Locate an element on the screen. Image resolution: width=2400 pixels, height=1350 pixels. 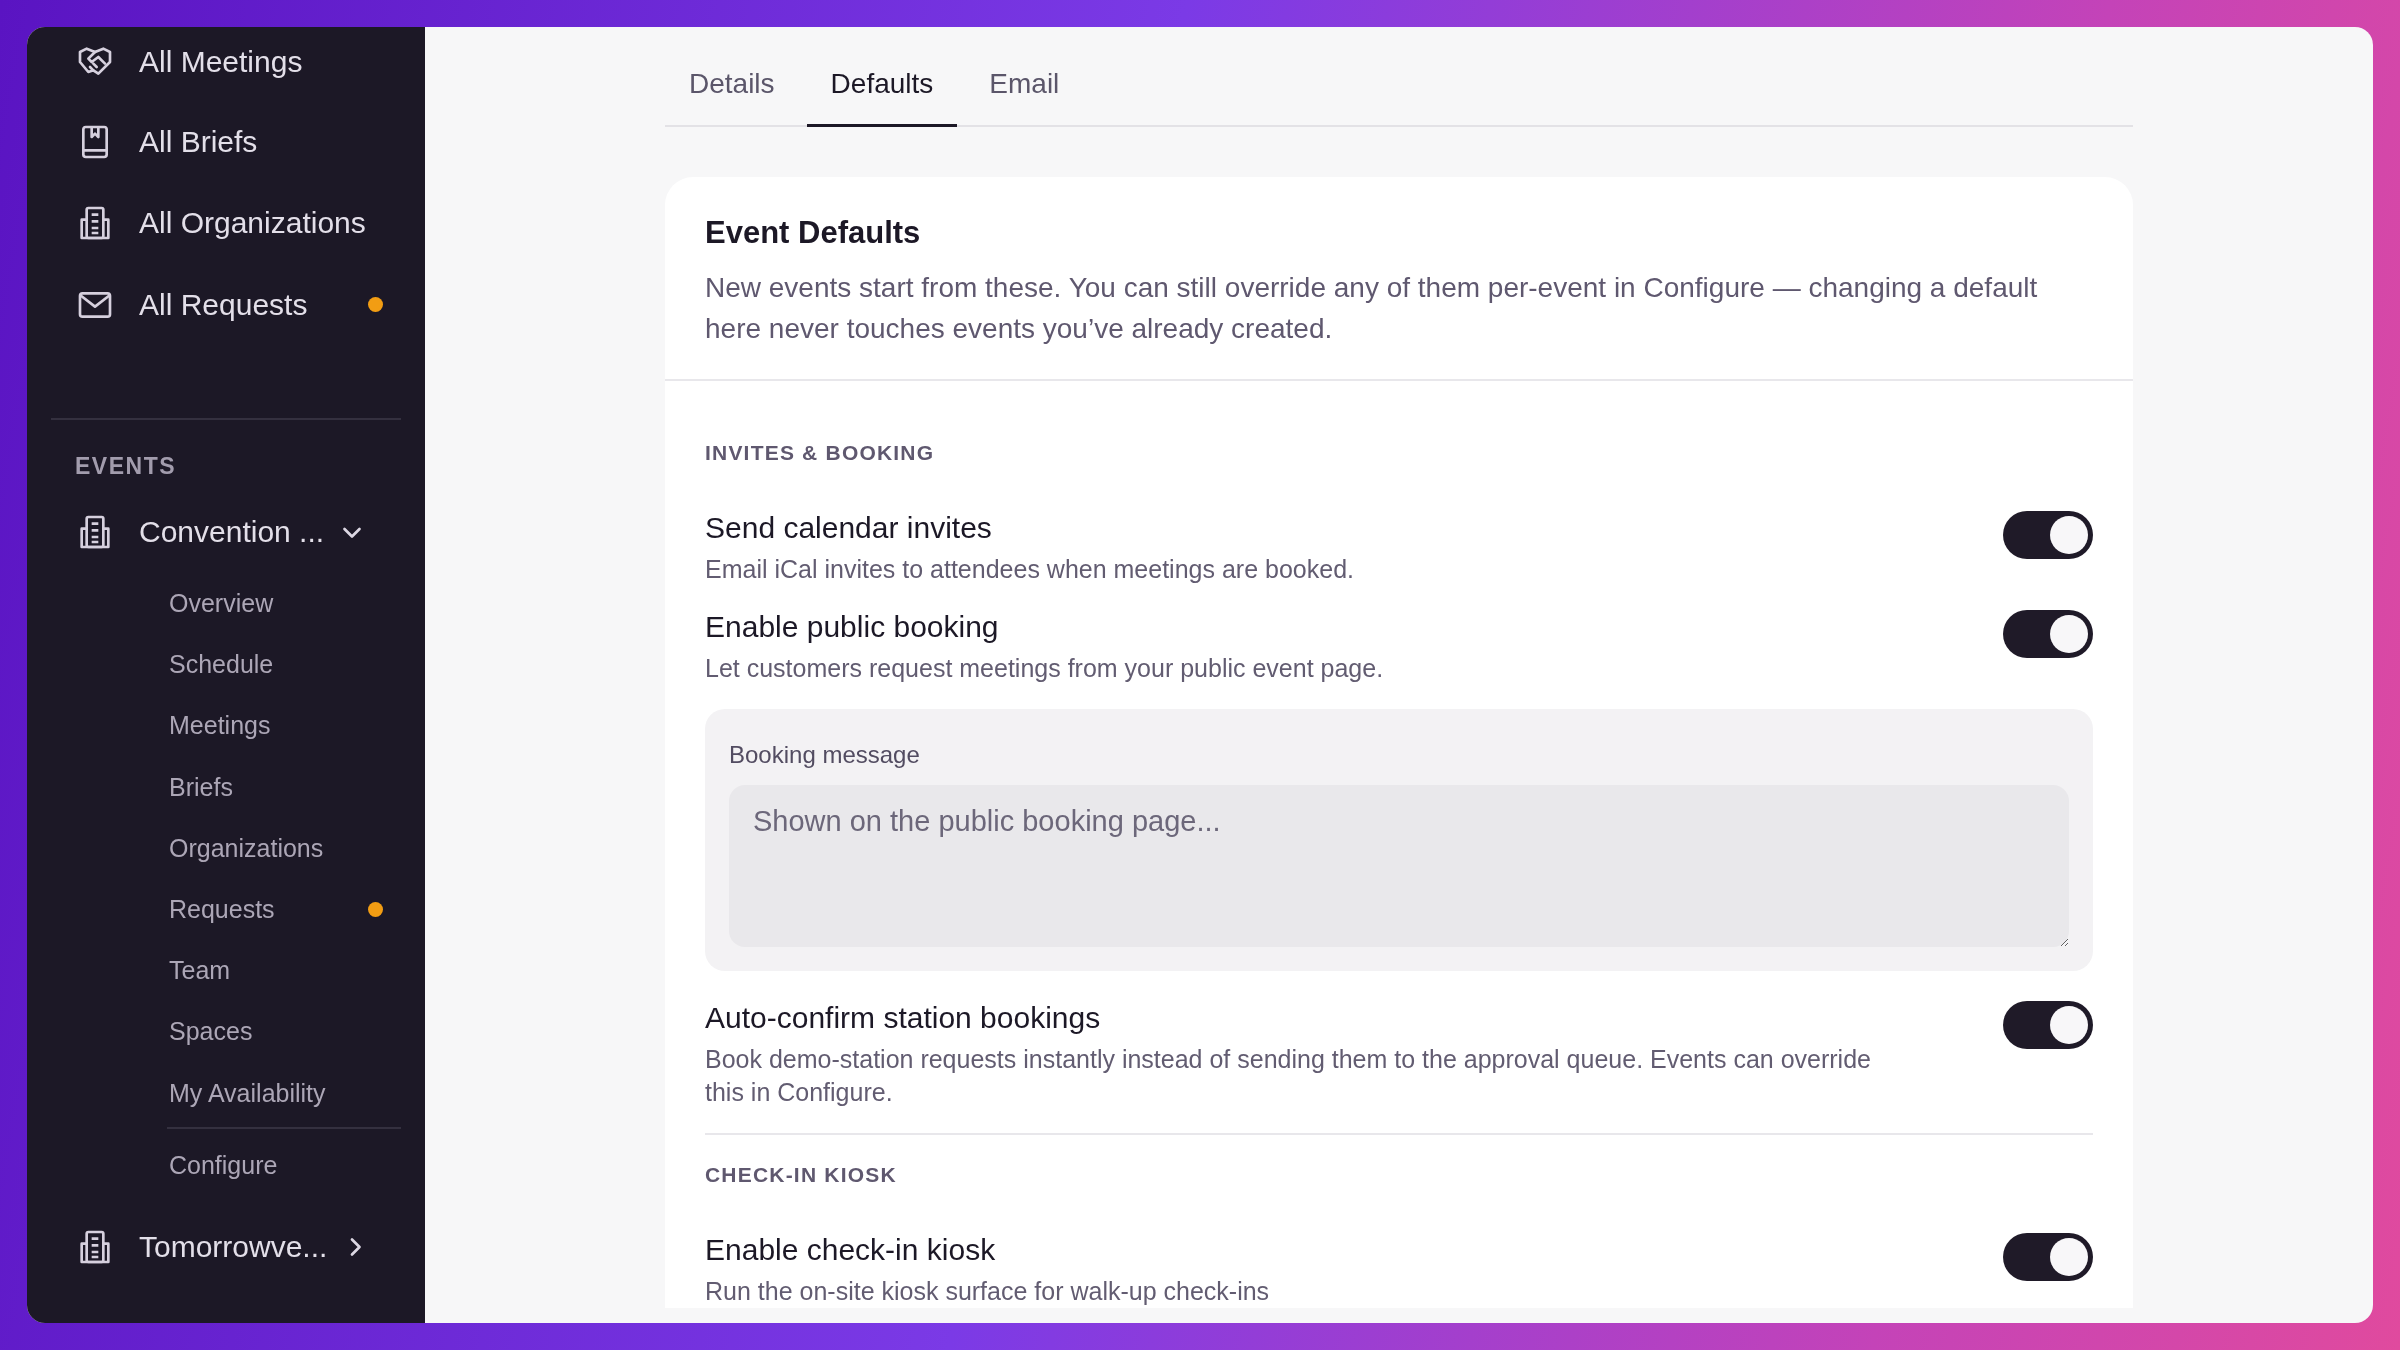
sidebar-sub-link: Meetings is located at coordinates (220, 726).